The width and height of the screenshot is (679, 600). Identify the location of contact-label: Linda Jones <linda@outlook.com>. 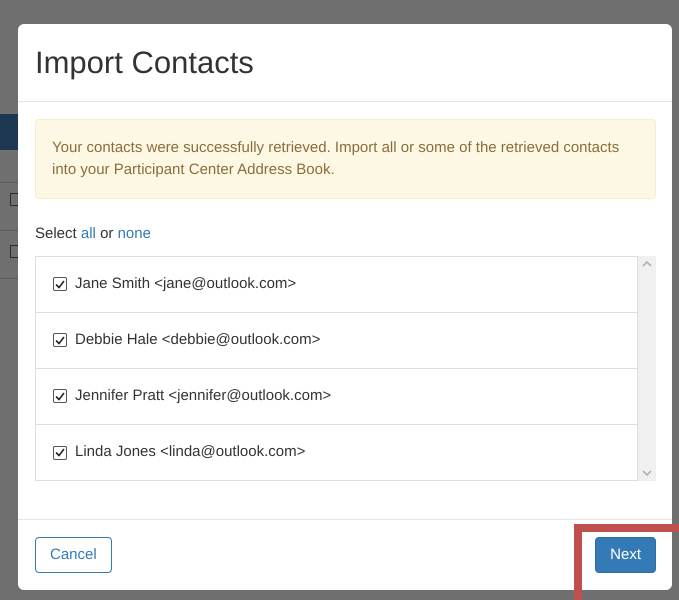
(190, 452).